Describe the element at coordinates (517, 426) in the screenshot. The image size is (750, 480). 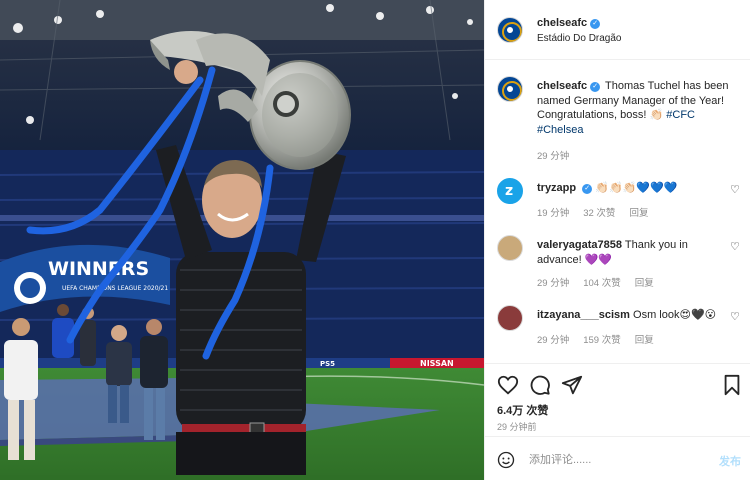
I see `post-time-ago: 29 分钟前` at that location.